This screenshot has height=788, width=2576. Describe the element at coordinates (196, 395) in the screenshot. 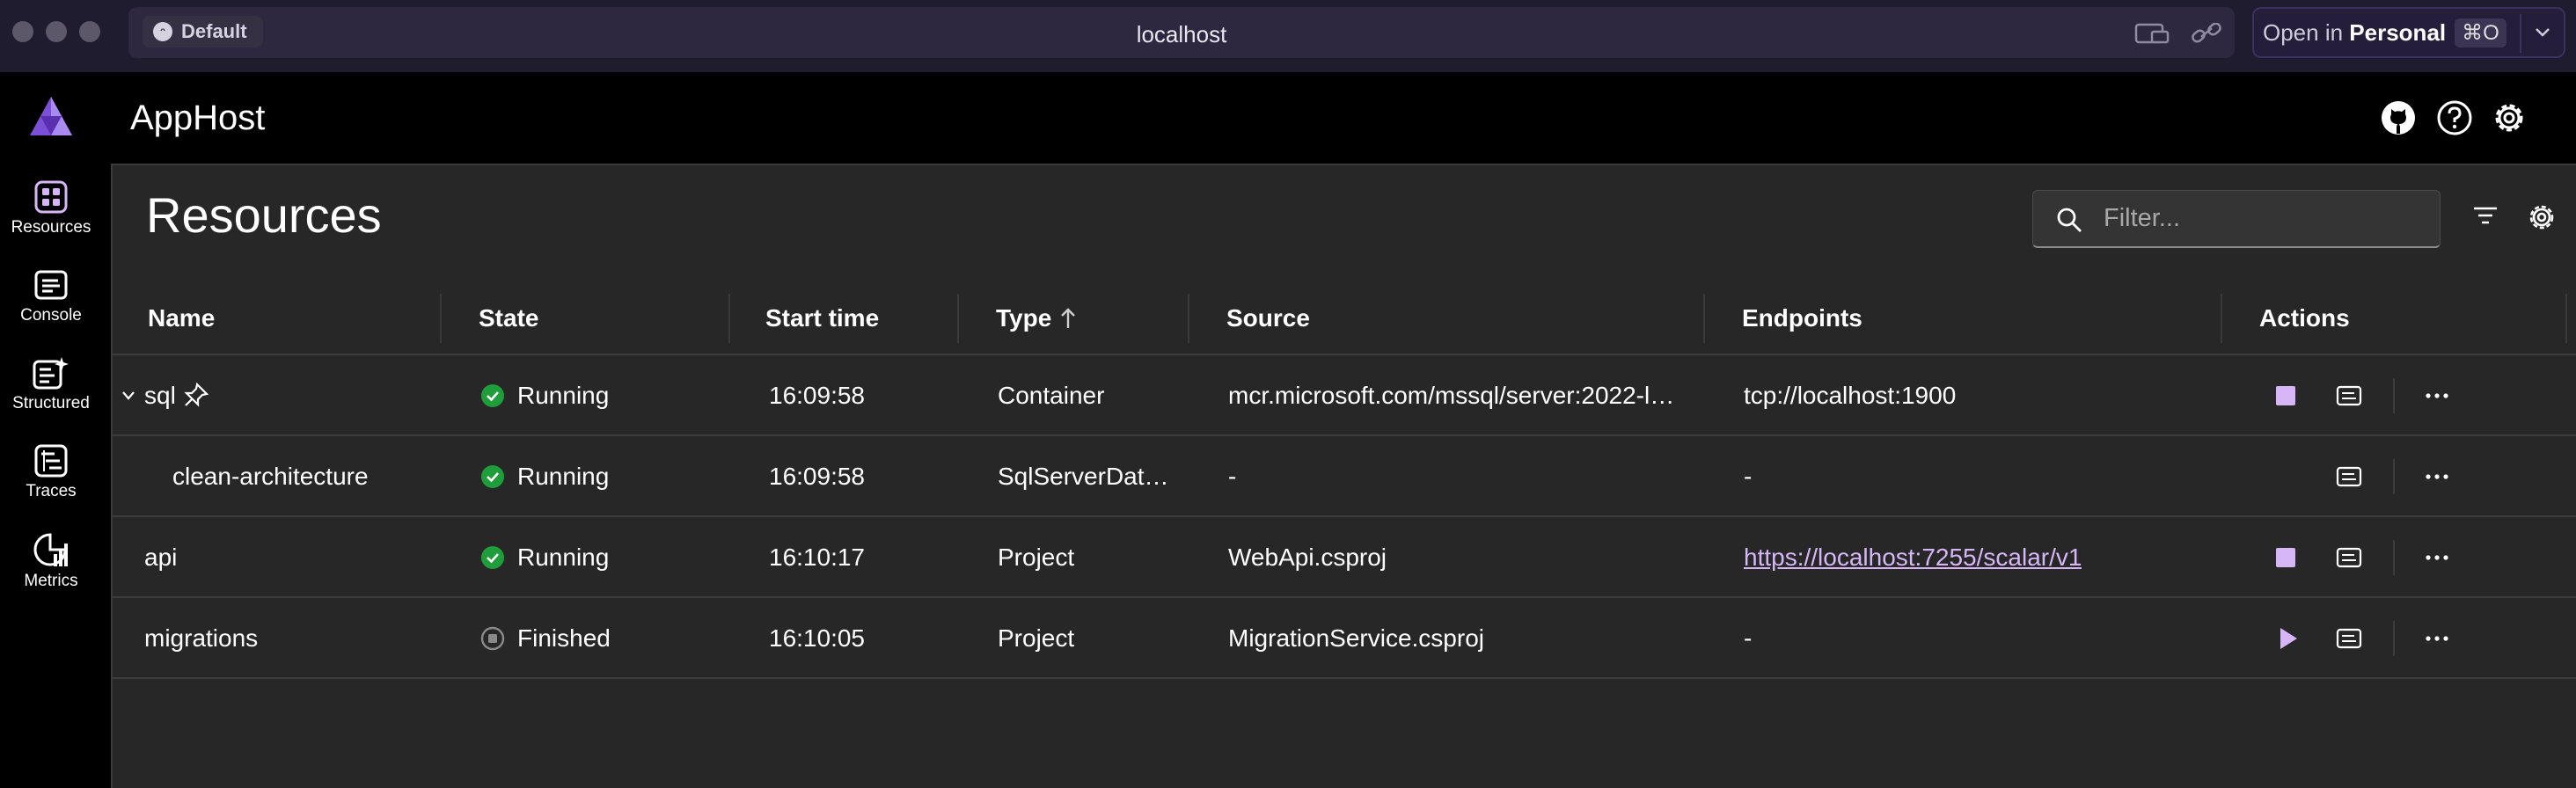

I see `pin-icon` at that location.